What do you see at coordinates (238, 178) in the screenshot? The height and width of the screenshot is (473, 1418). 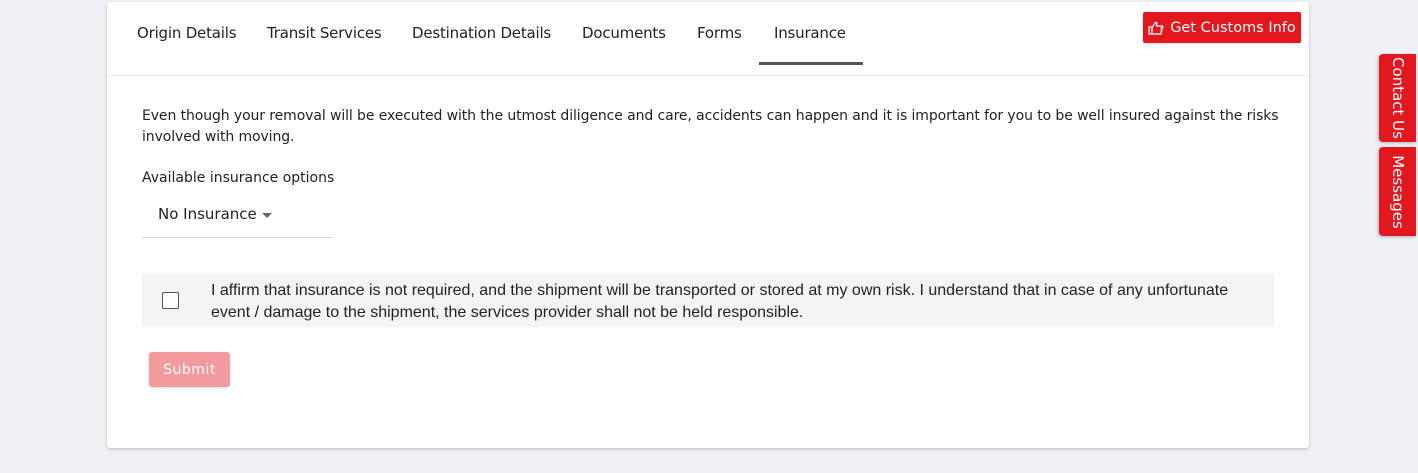 I see `insurance-options-label: Available insurance options` at bounding box center [238, 178].